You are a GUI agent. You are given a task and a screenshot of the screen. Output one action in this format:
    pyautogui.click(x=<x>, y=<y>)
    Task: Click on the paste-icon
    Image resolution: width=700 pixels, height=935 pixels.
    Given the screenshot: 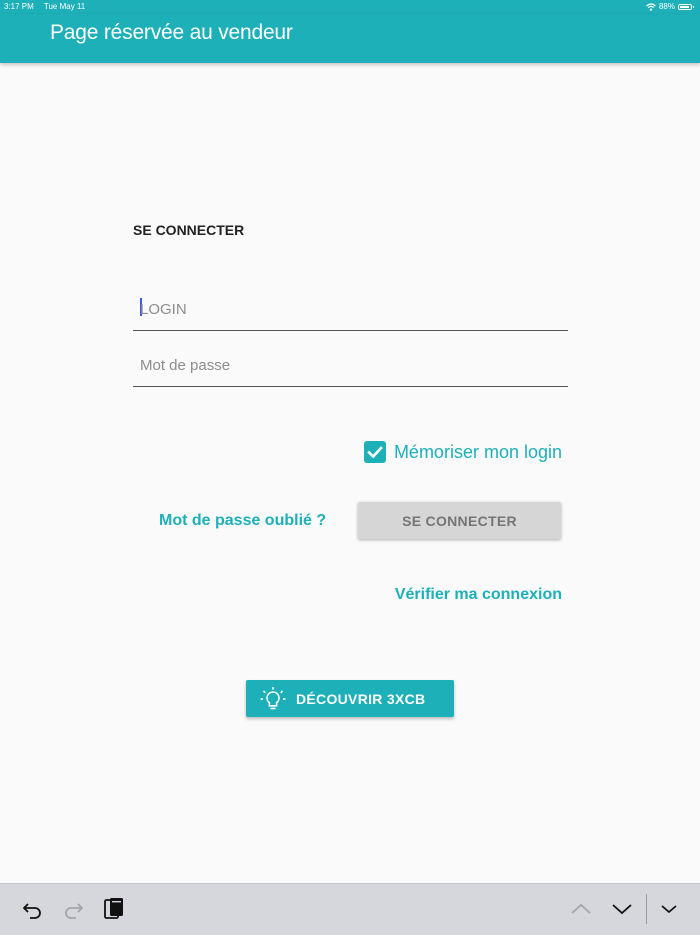 What is the action you would take?
    pyautogui.click(x=114, y=909)
    